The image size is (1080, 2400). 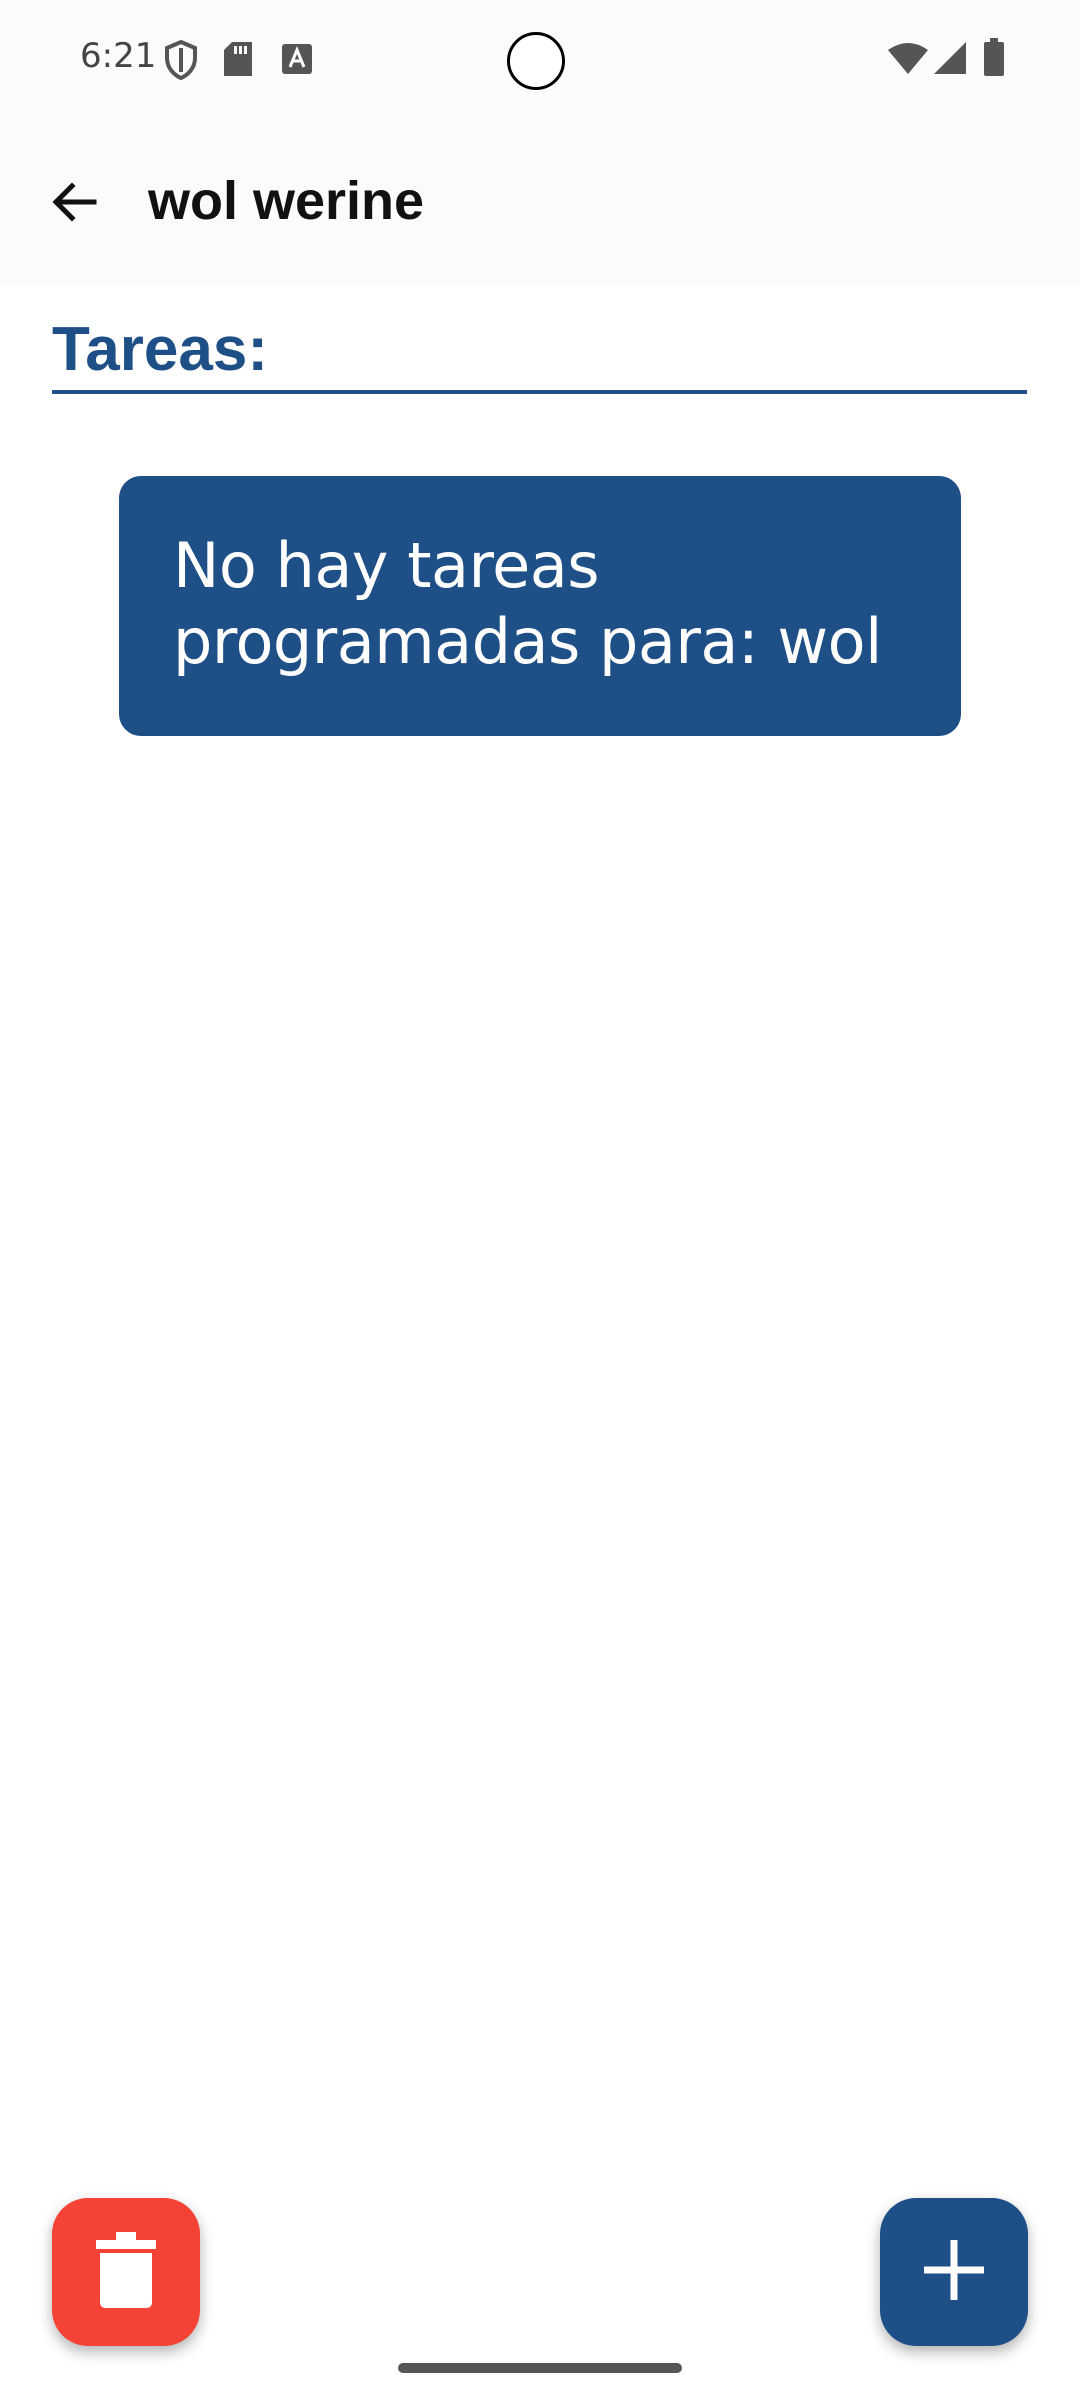 What do you see at coordinates (181, 62) in the screenshot?
I see `shield-icon` at bounding box center [181, 62].